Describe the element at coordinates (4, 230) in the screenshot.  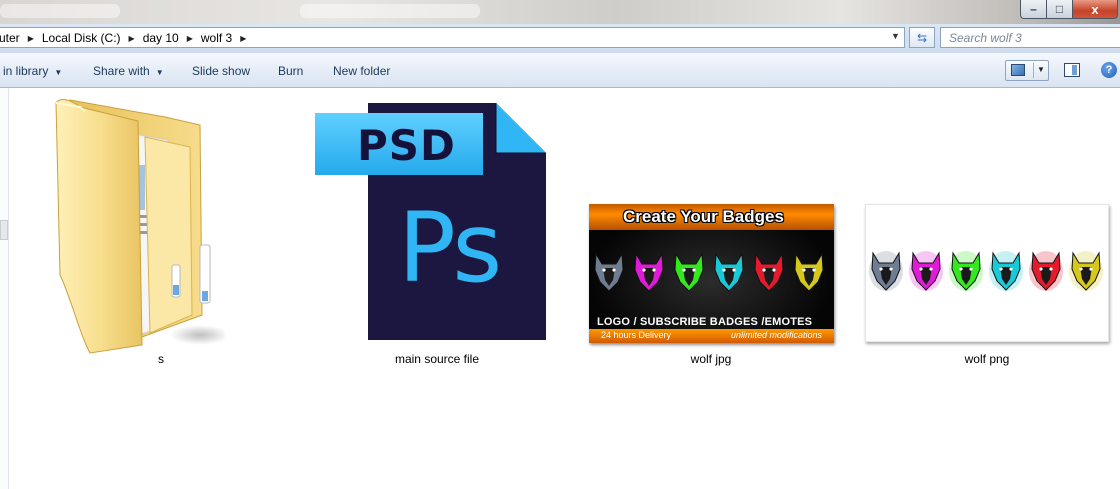
I see `scroll-marker` at that location.